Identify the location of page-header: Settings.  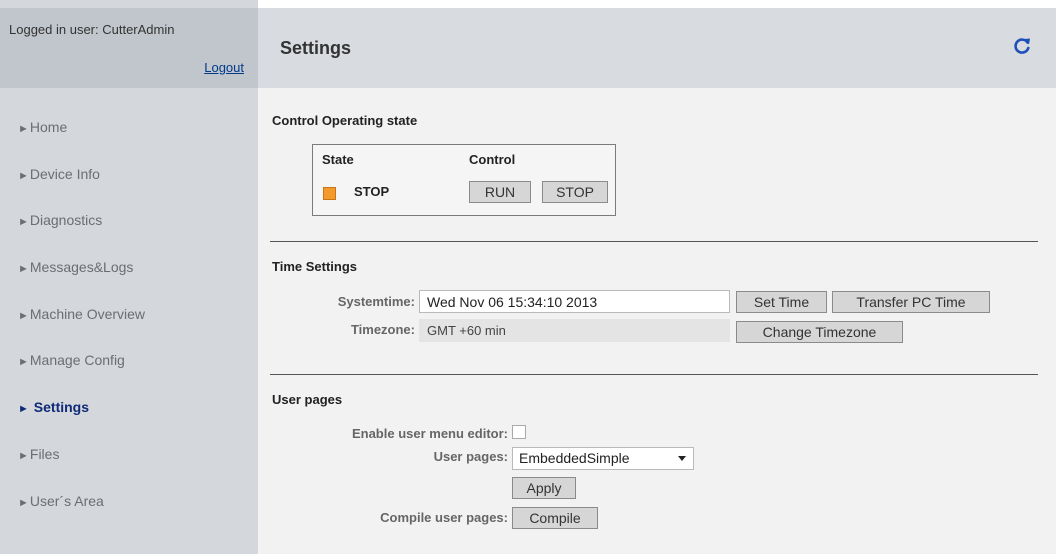
(657, 48).